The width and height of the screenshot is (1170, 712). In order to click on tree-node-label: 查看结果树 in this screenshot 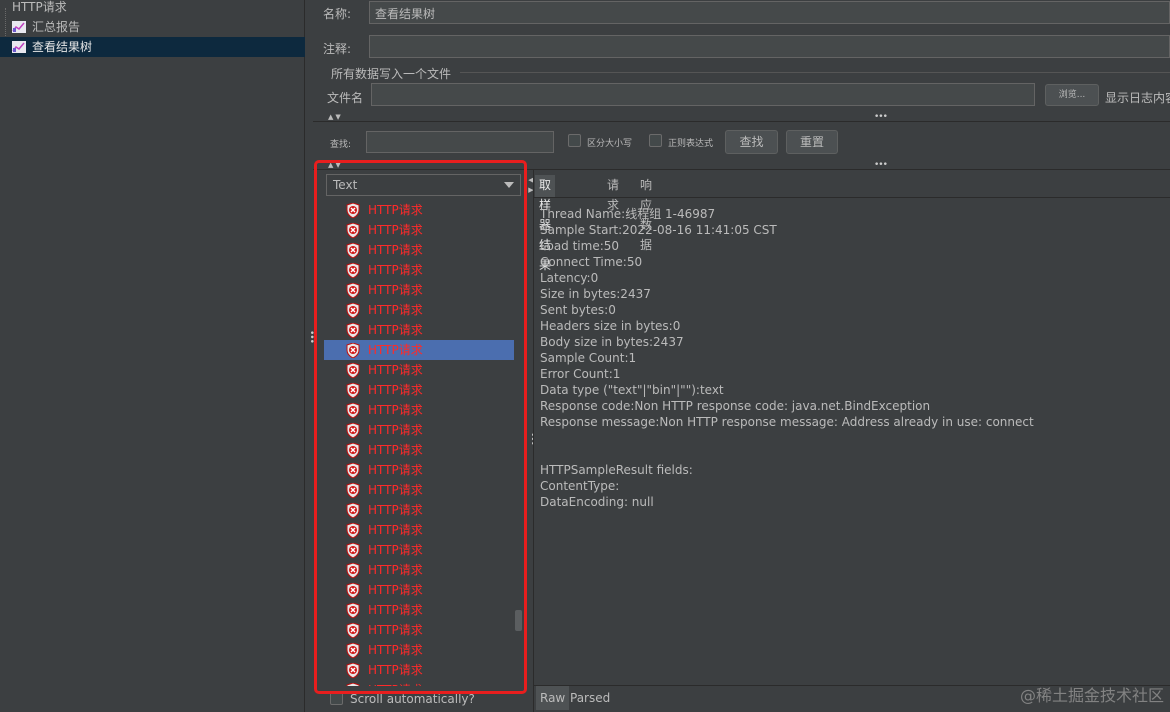, I will do `click(62, 47)`.